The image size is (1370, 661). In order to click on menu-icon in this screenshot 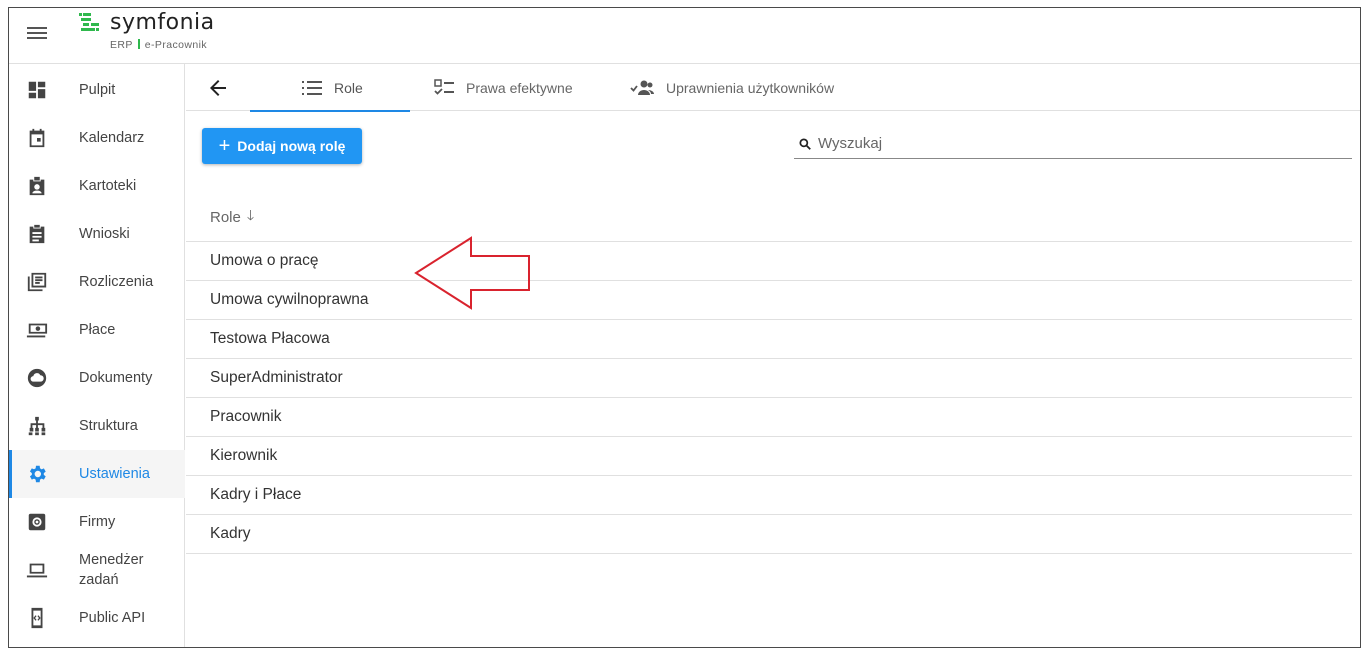, I will do `click(37, 34)`.